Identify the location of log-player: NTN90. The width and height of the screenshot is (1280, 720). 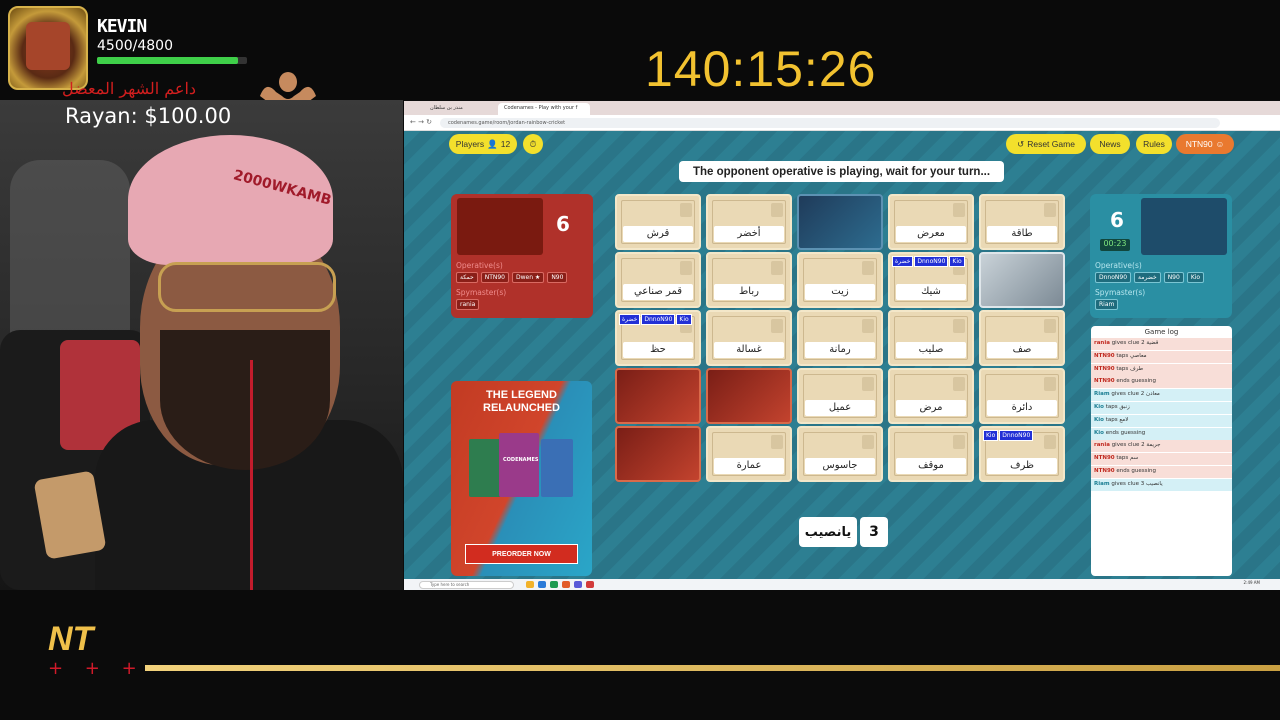
(1104, 355).